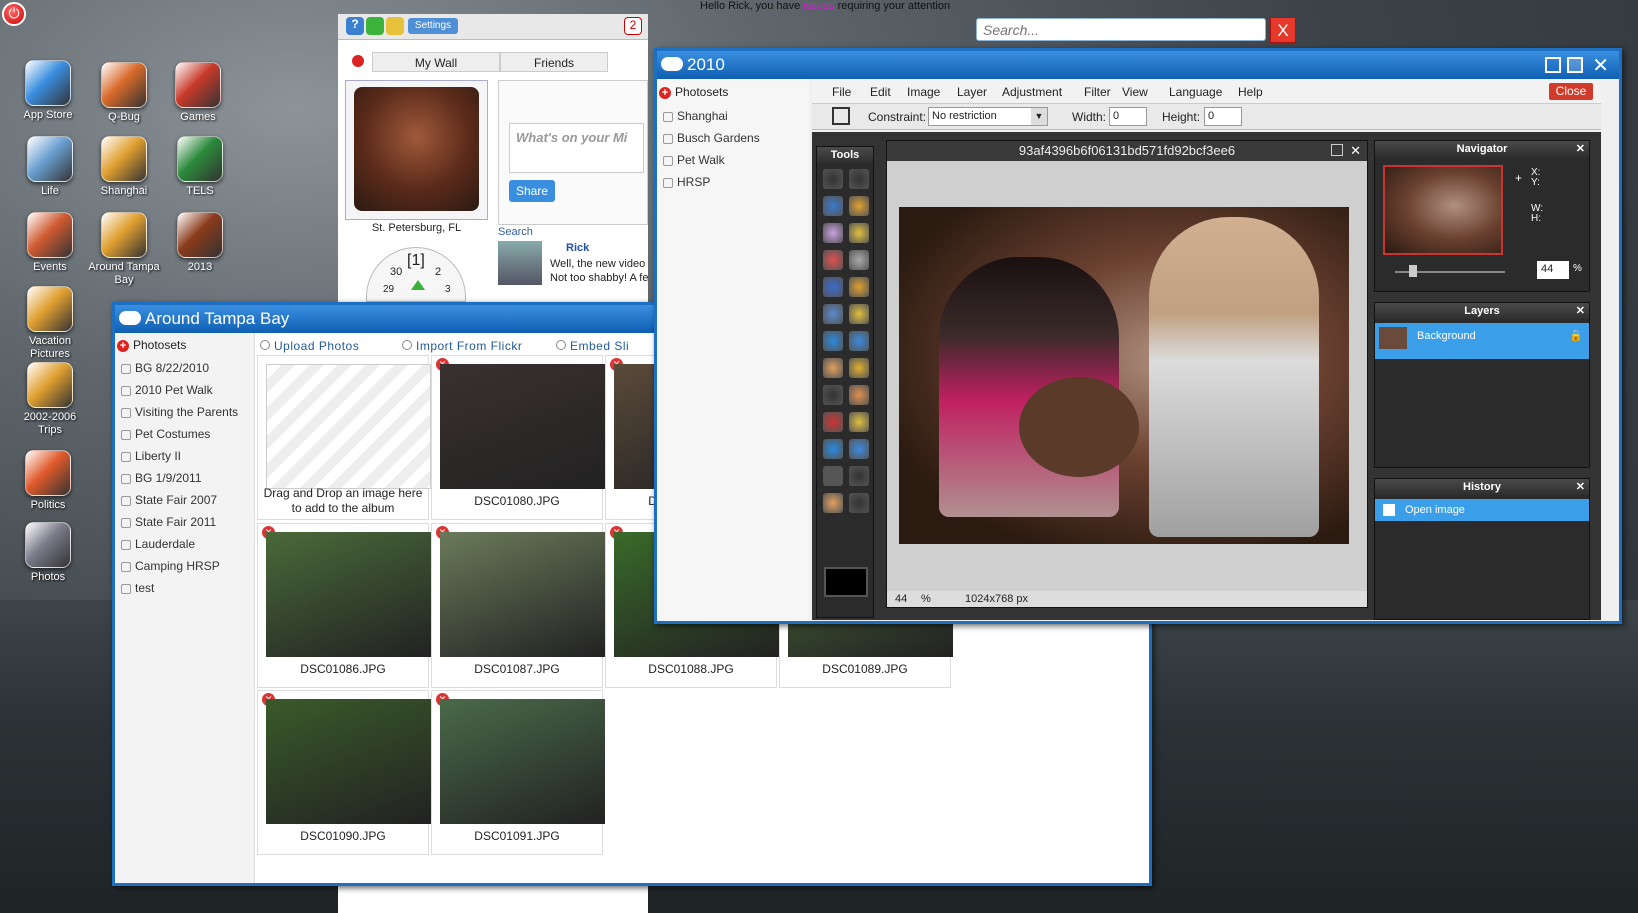 The height and width of the screenshot is (913, 1638). Describe the element at coordinates (1138, 65) in the screenshot. I see `editor-window-titlebar: 2010 ✕` at that location.